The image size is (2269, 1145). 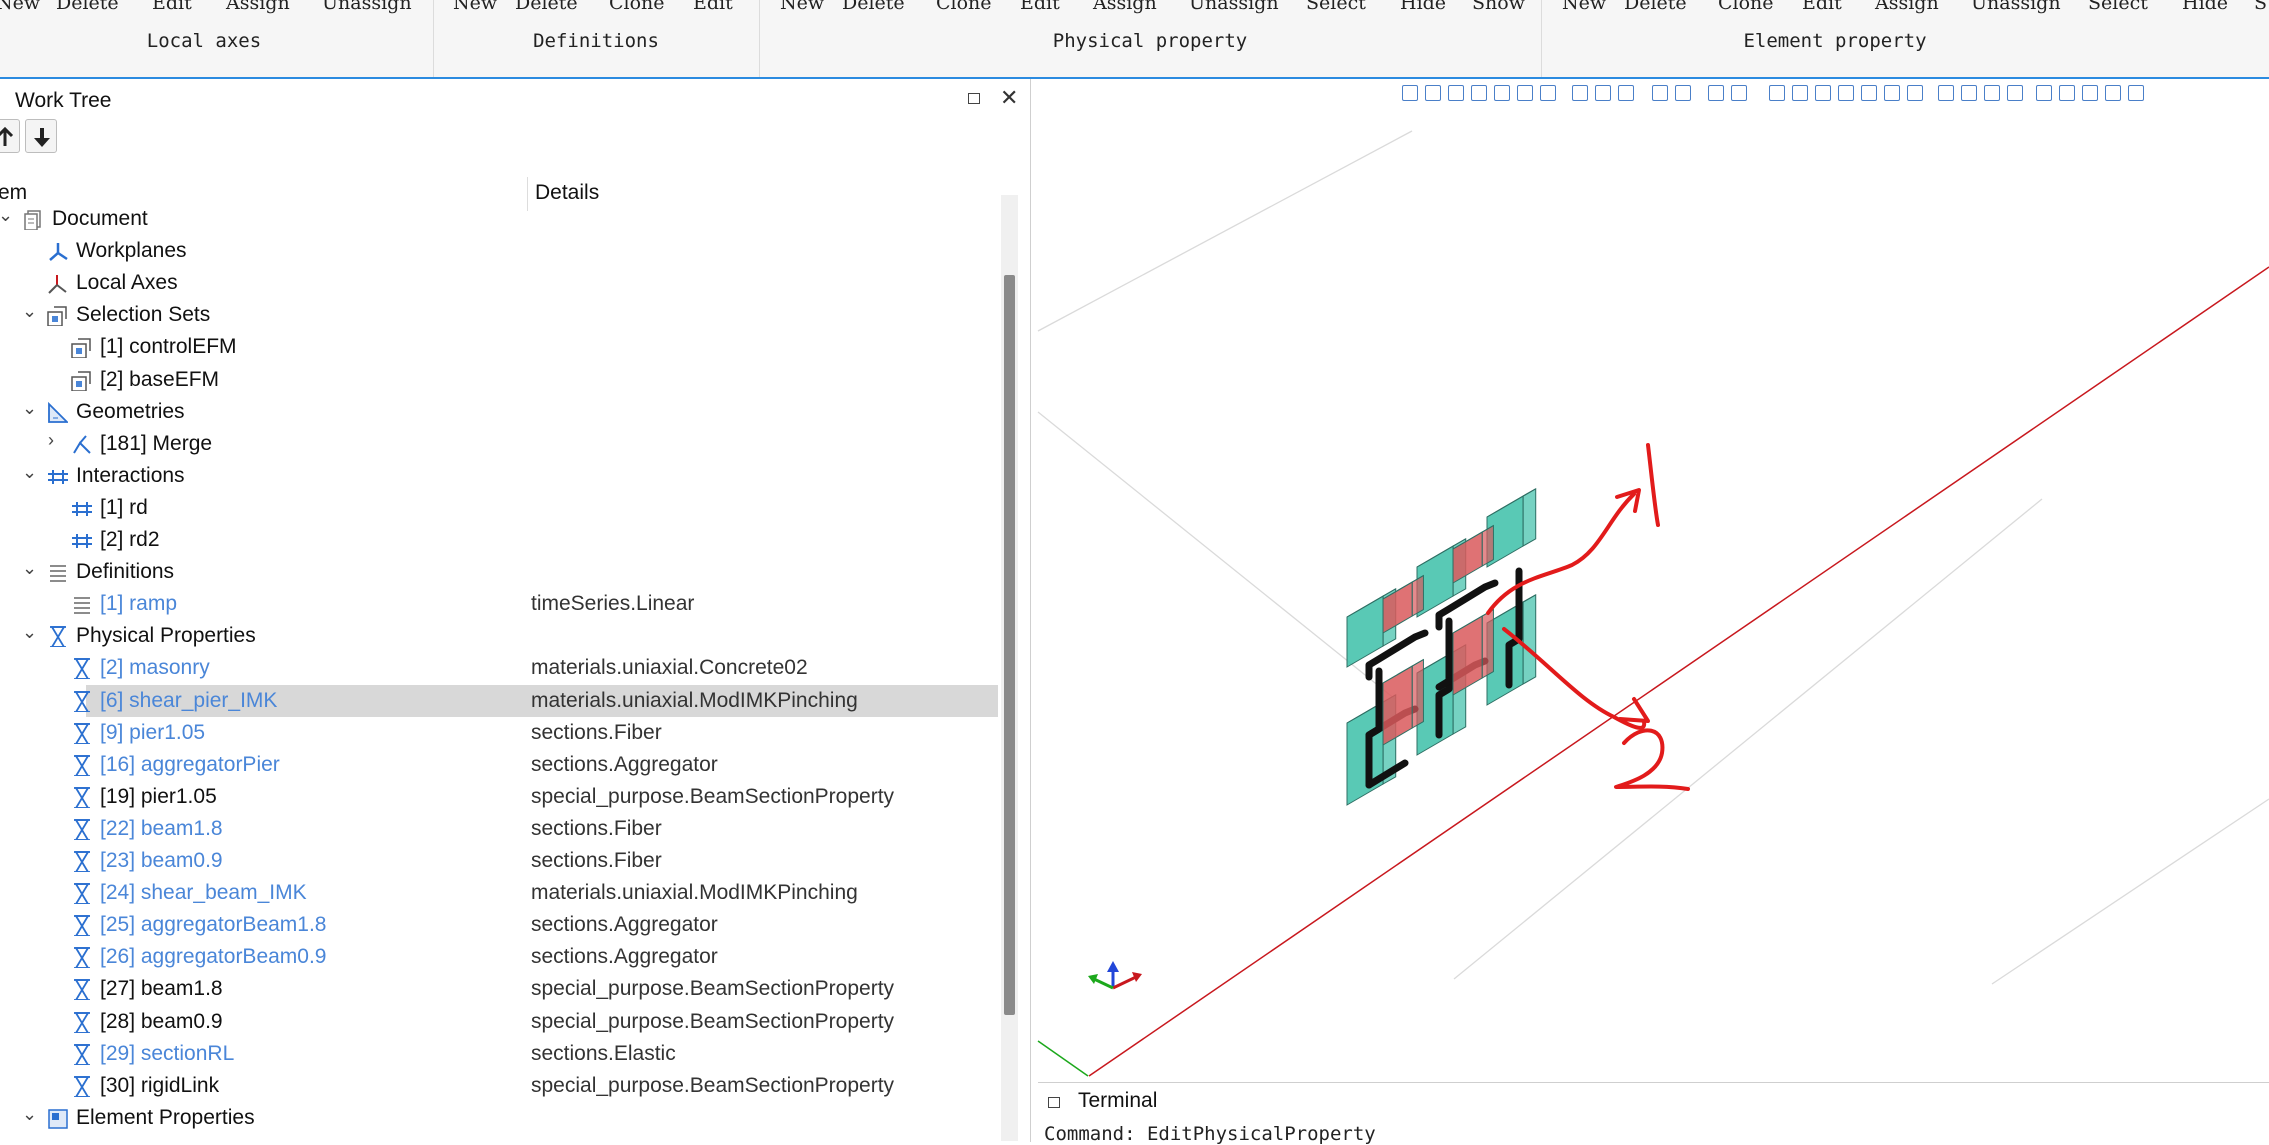 I want to click on terminal-icon, so click(x=1054, y=1102).